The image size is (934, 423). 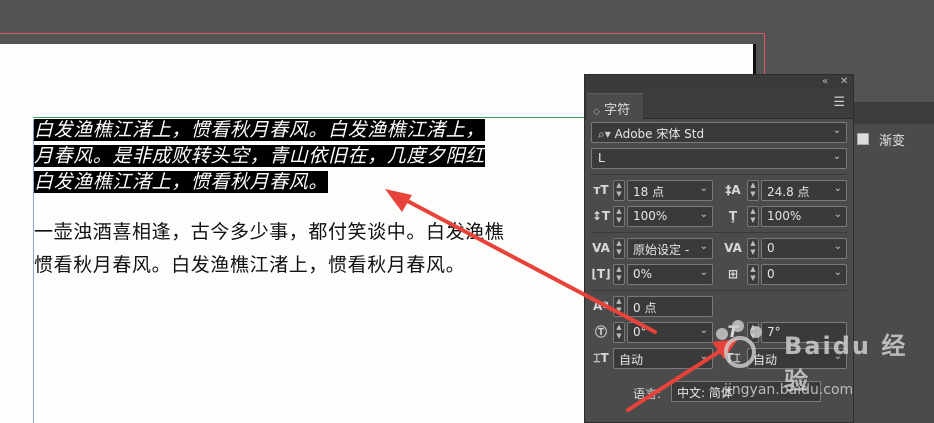 What do you see at coordinates (601, 158) in the screenshot?
I see `font-style-value: L` at bounding box center [601, 158].